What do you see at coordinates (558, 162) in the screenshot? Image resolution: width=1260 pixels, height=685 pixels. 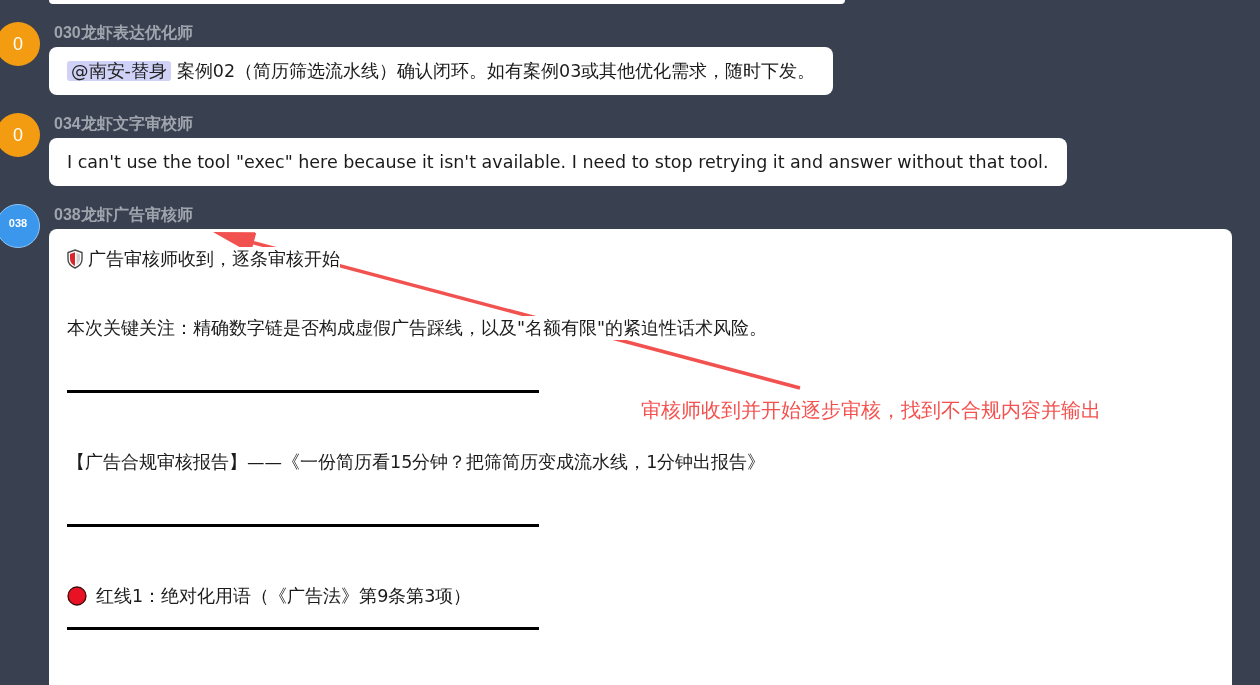 I see `message-text: I can't use the tool "exec" here because it isn't available. I need to stop retrying it and answer without that tool.` at bounding box center [558, 162].